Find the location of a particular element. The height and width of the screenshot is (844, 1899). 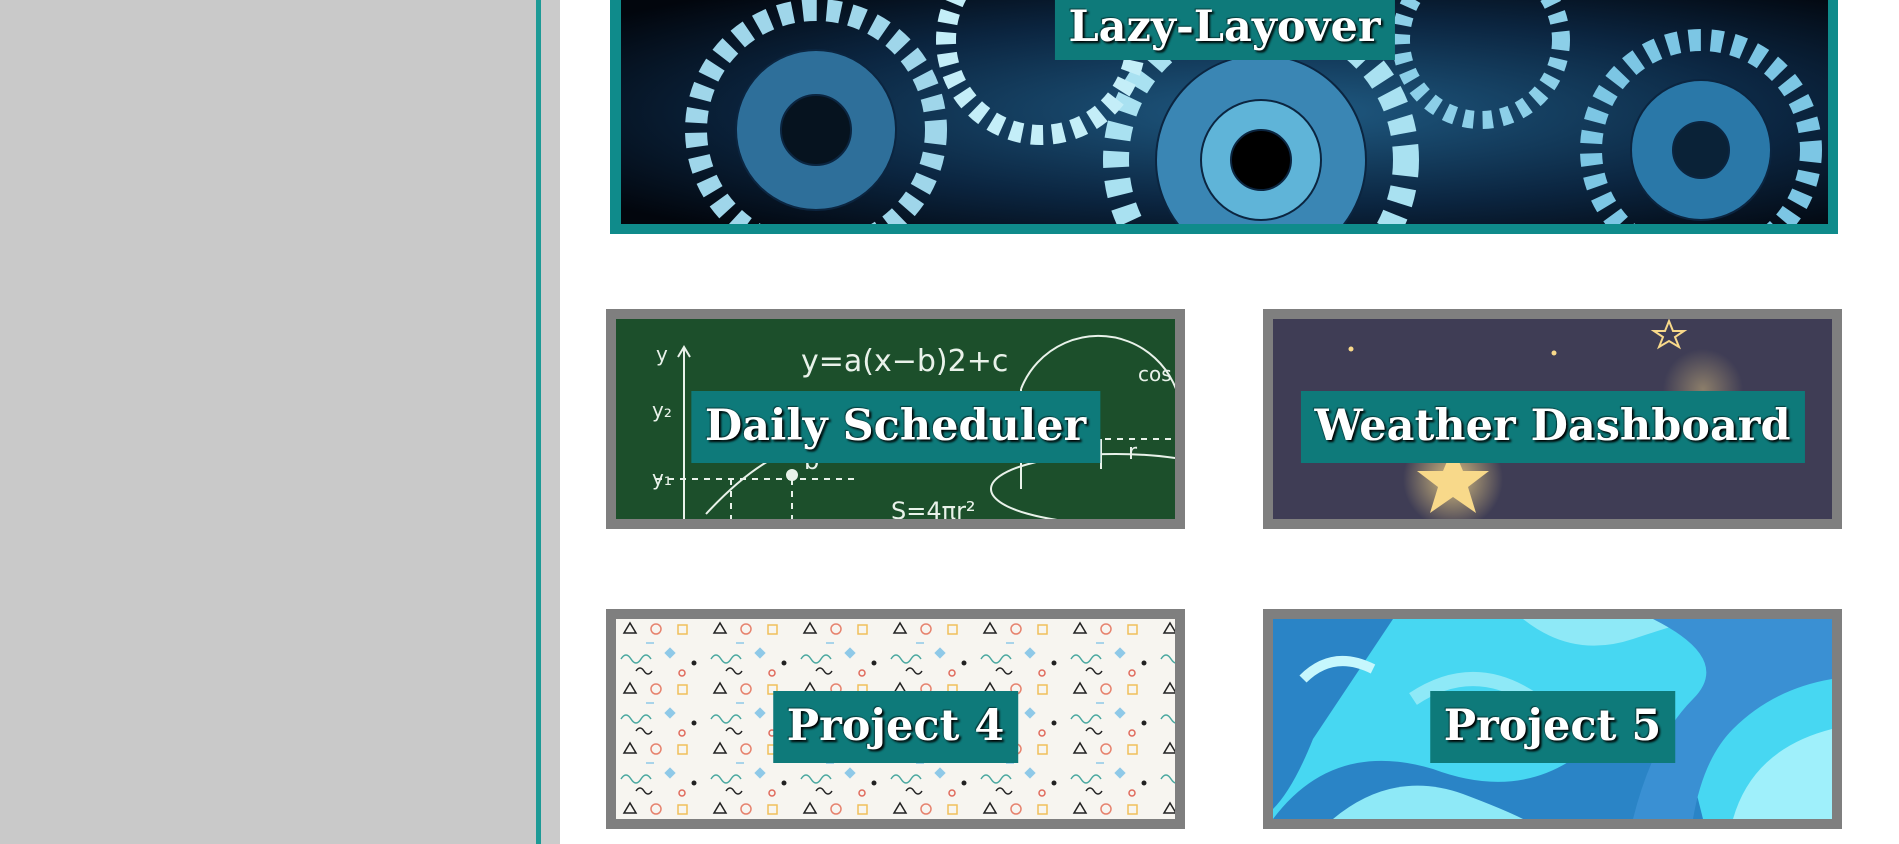

project-card-project-4: Project 4 is located at coordinates (895, 719).